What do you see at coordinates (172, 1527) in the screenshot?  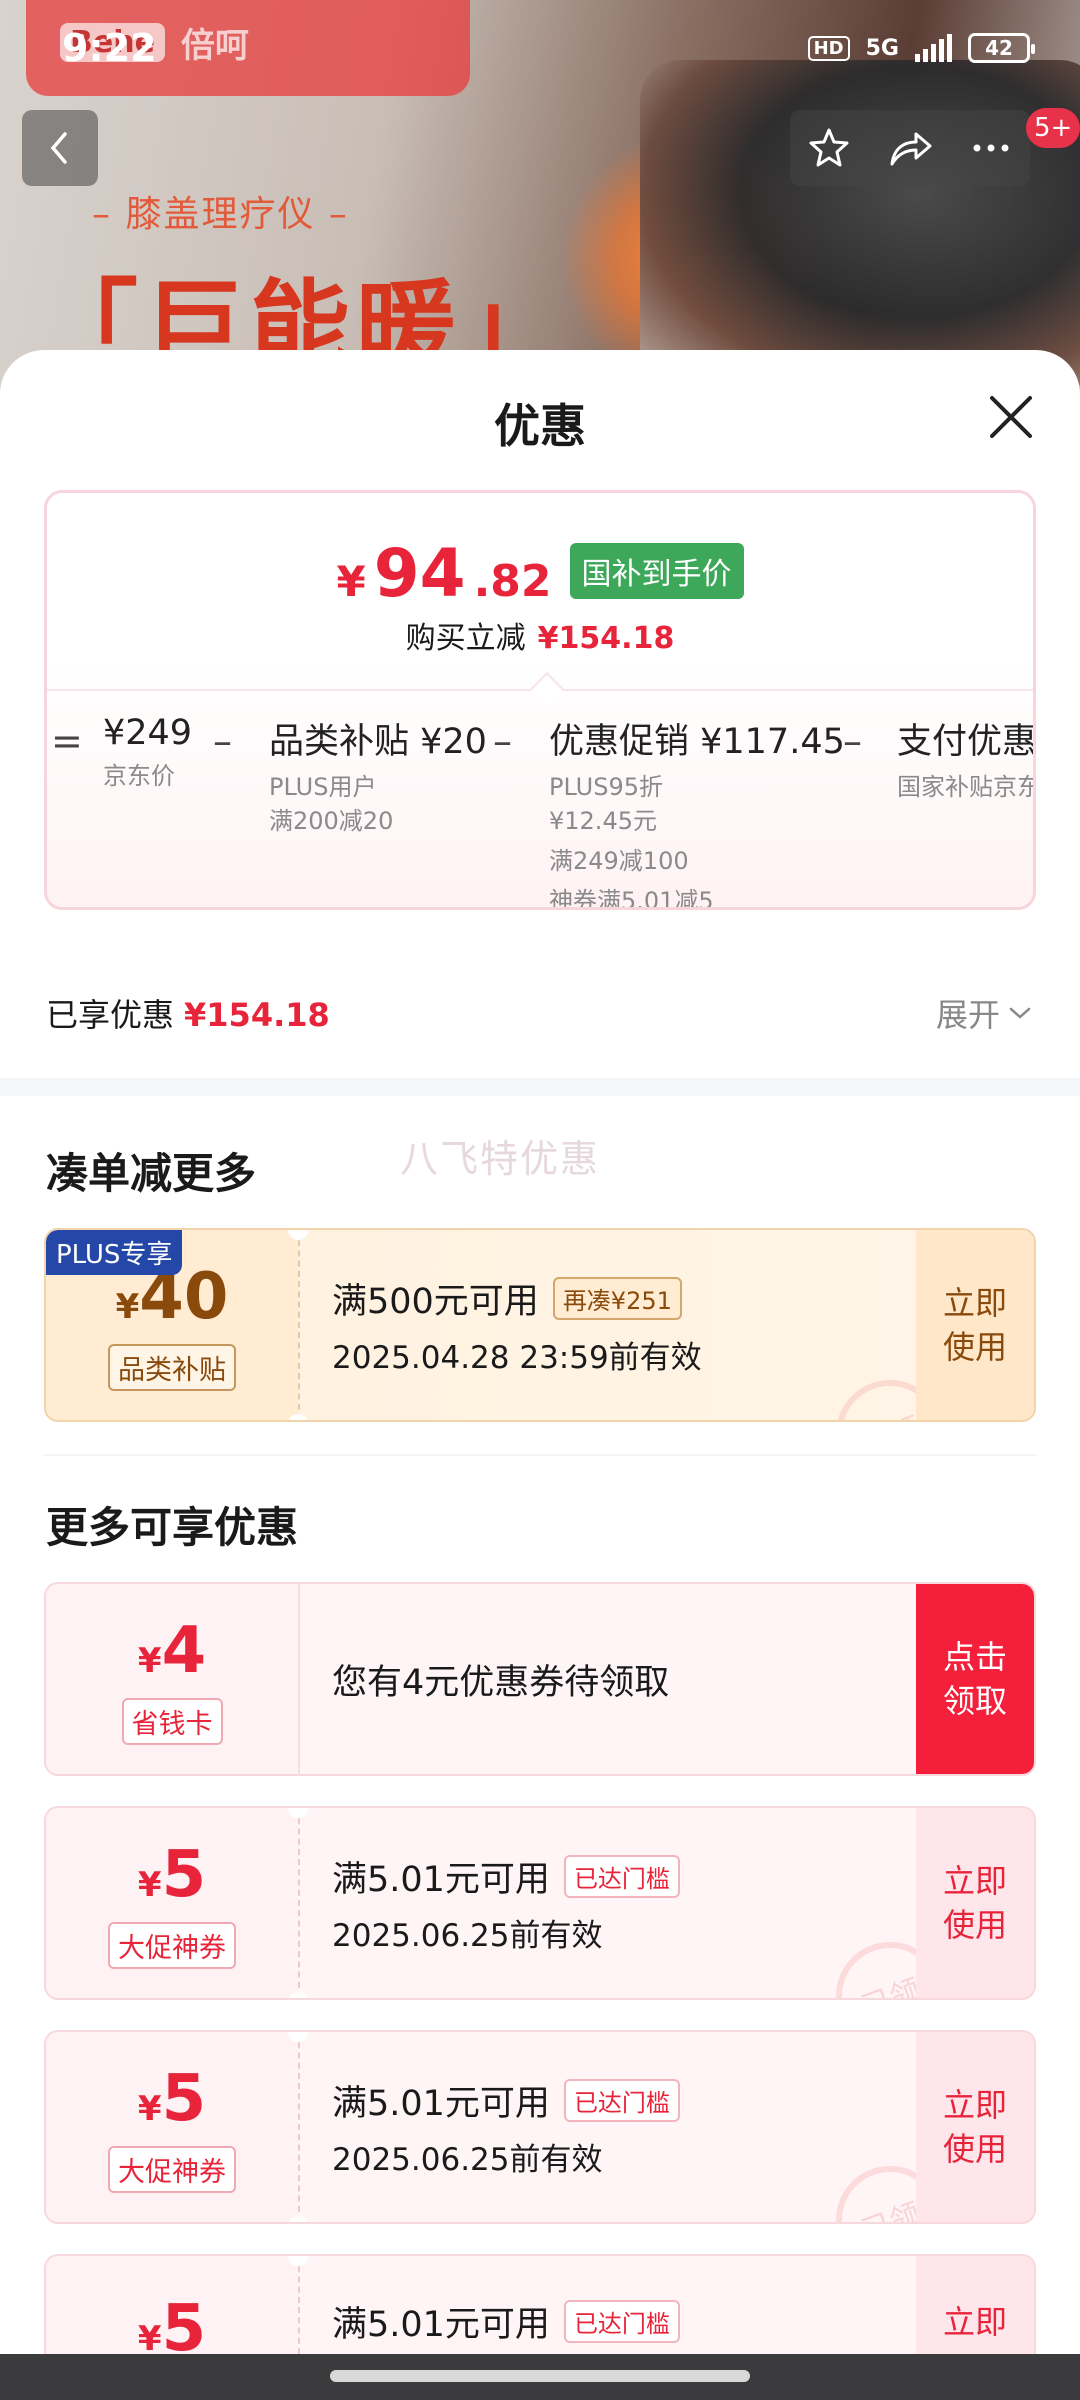 I see `section-title-enjoy: 更多可享优惠` at bounding box center [172, 1527].